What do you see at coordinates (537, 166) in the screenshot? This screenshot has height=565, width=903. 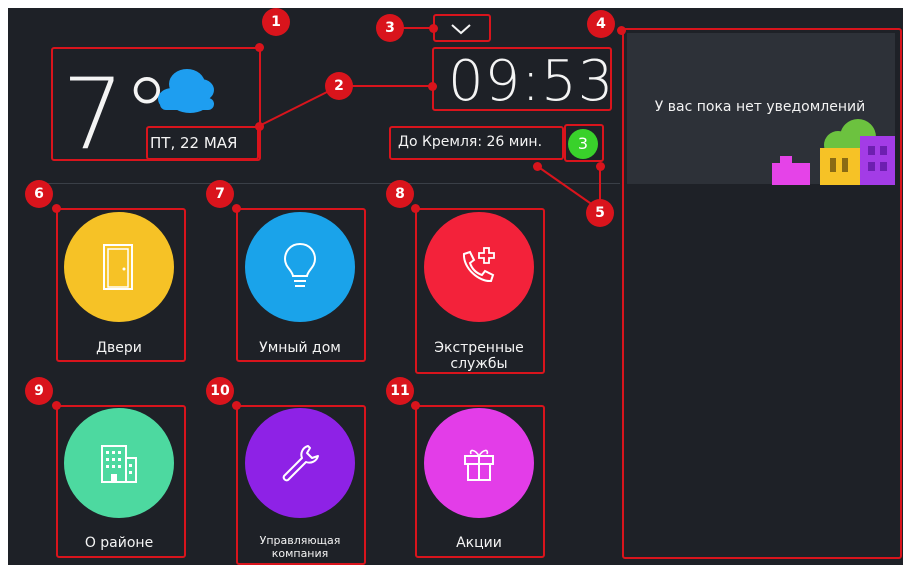 I see `callout-dot-5a` at bounding box center [537, 166].